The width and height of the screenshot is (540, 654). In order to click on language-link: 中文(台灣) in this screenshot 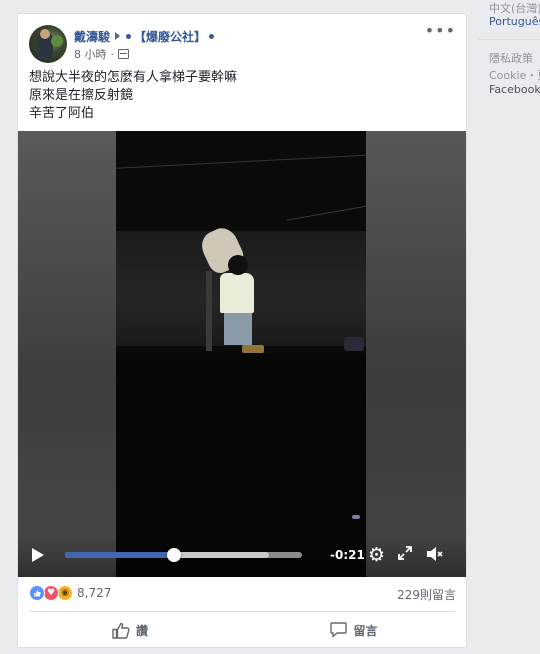, I will do `click(514, 8)`.